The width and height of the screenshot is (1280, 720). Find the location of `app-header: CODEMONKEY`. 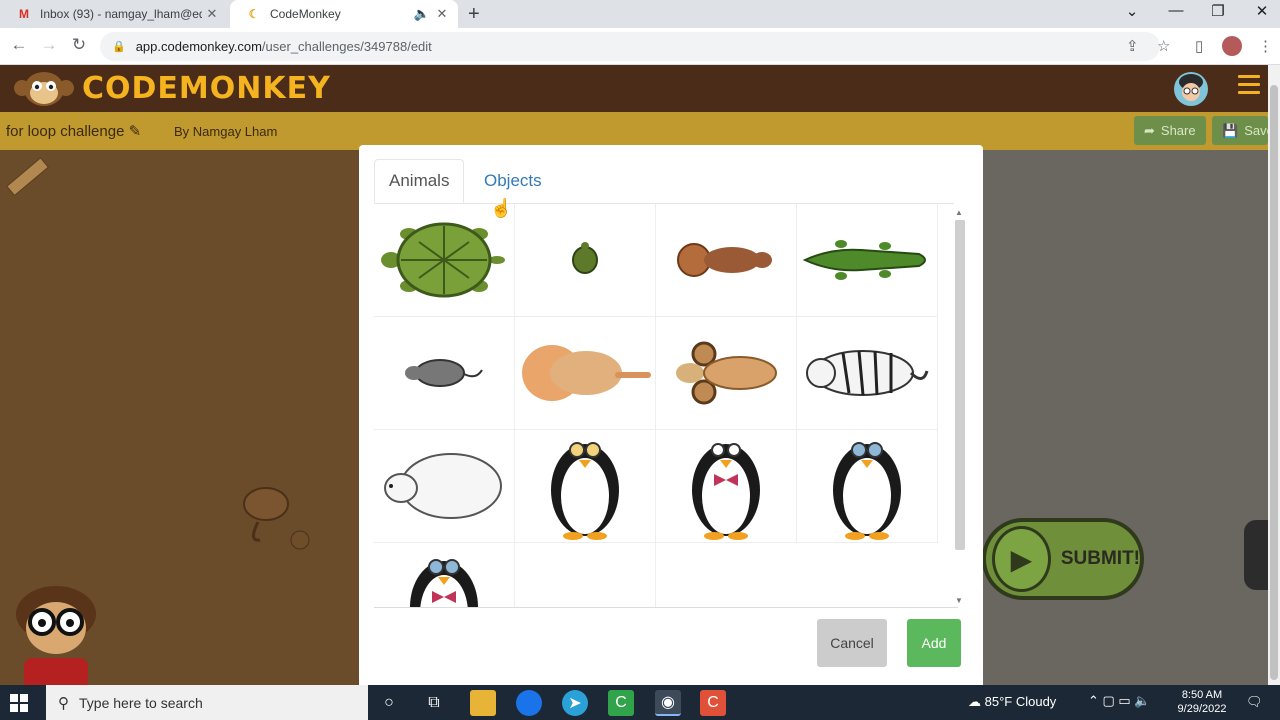

app-header: CODEMONKEY is located at coordinates (634, 88).